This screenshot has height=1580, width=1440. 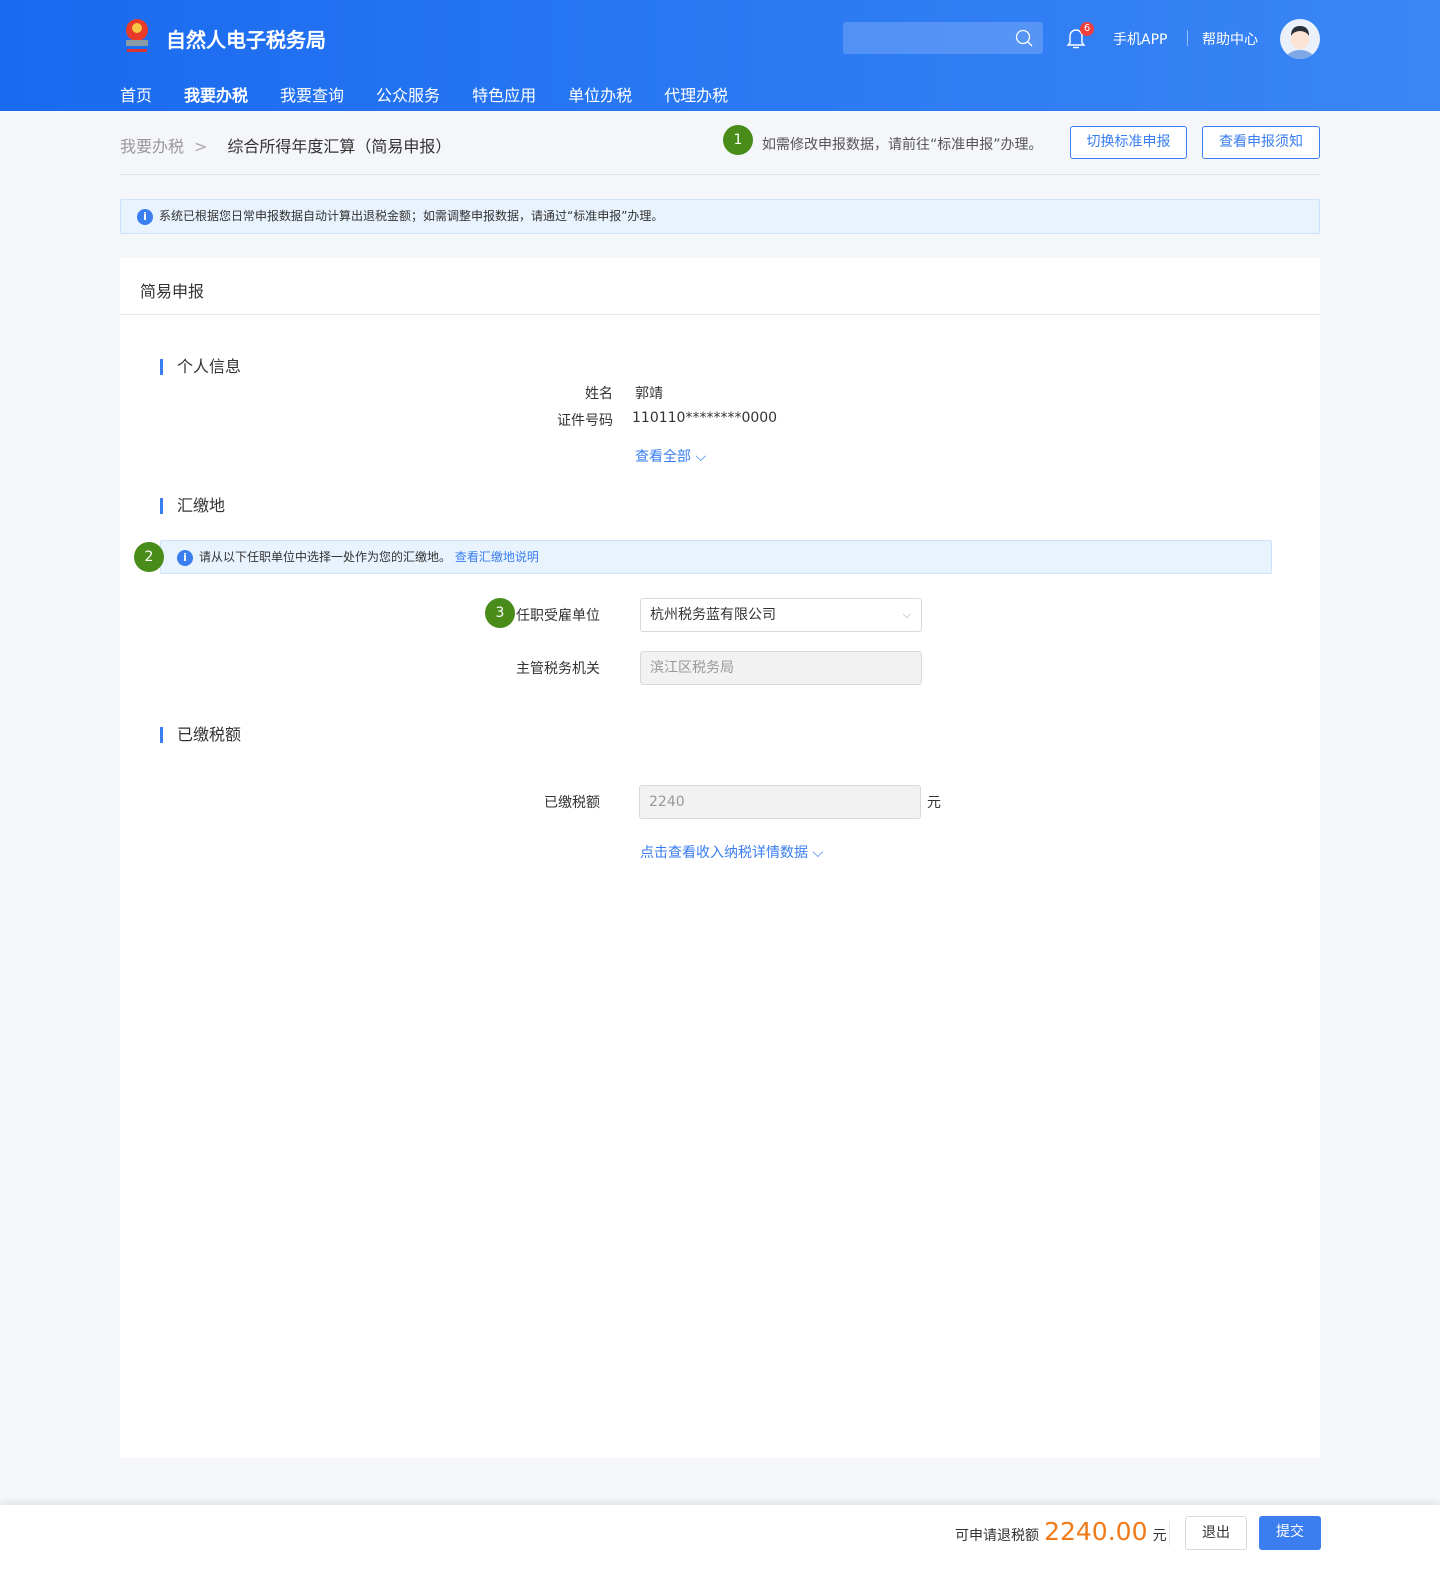 What do you see at coordinates (339, 146) in the screenshot?
I see `breadcrumb-current: 综合所得年度汇算（简易申报）` at bounding box center [339, 146].